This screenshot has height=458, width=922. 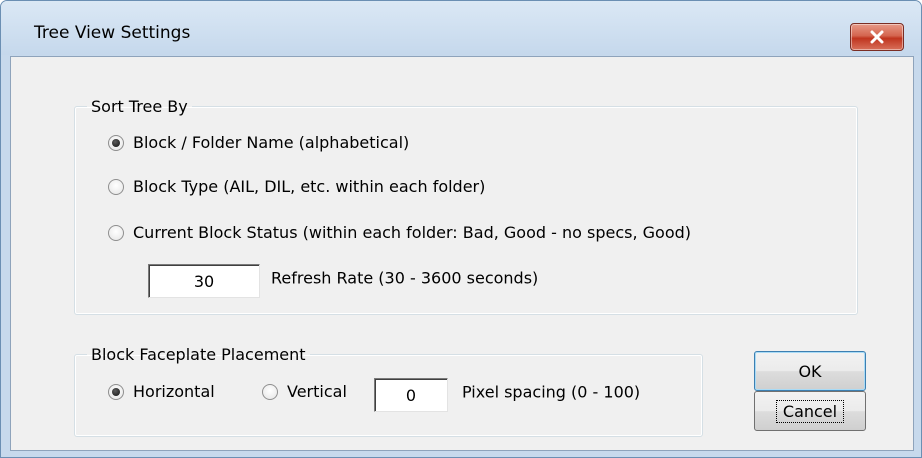 What do you see at coordinates (204, 281) in the screenshot?
I see `refresh-rate-input: 30` at bounding box center [204, 281].